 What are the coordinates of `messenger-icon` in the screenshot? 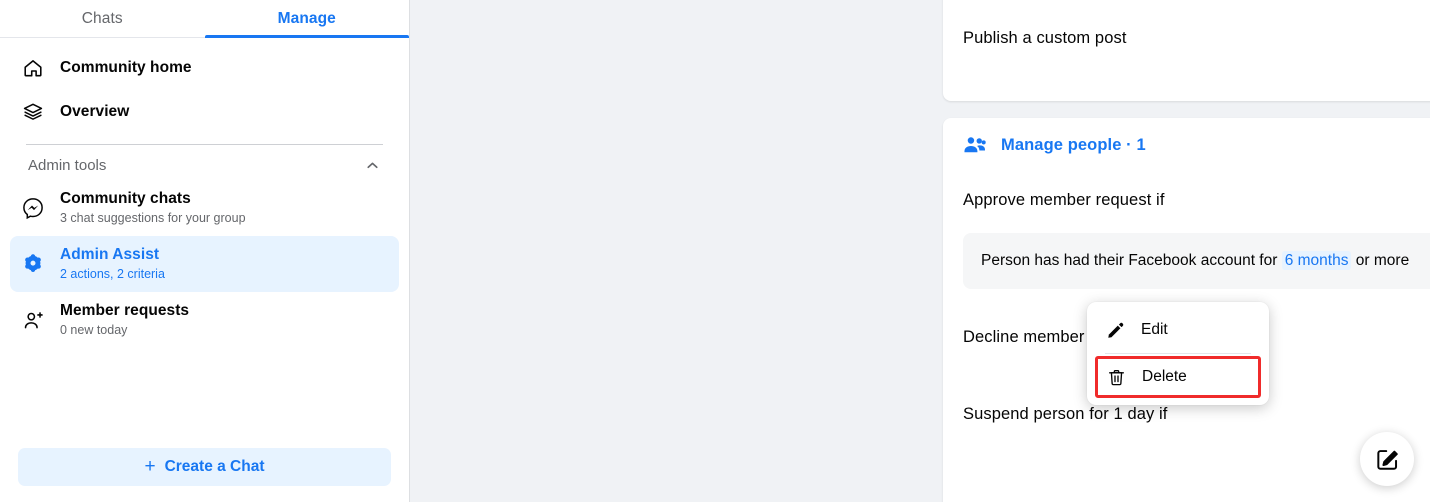 It's located at (33, 208).